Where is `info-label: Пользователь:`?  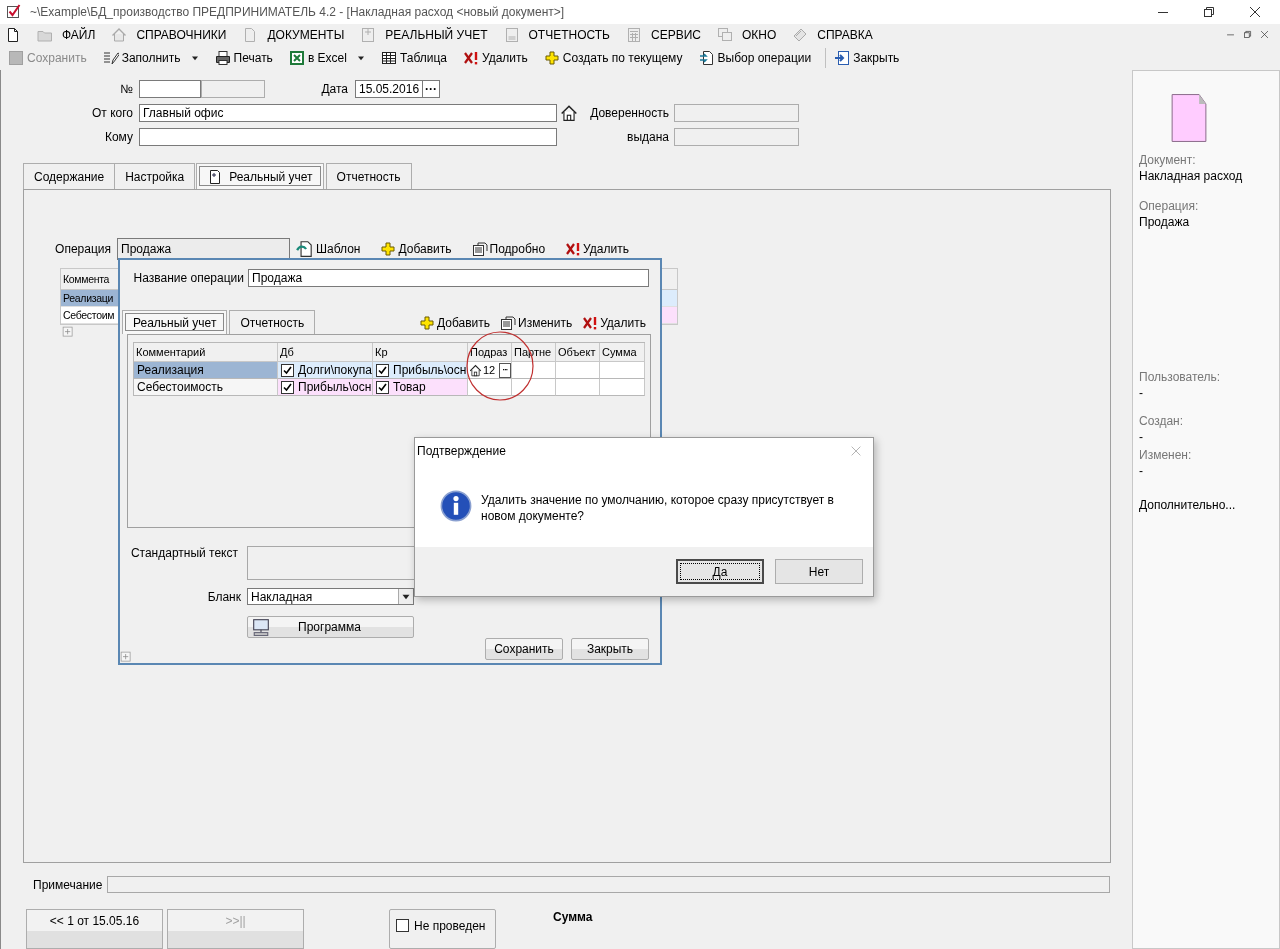
info-label: Пользователь: is located at coordinates (1180, 377).